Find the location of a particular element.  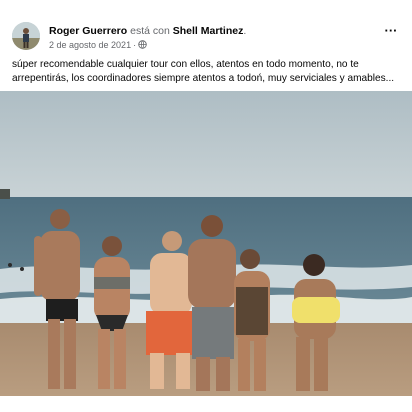

tagged-suffix: . is located at coordinates (245, 31).